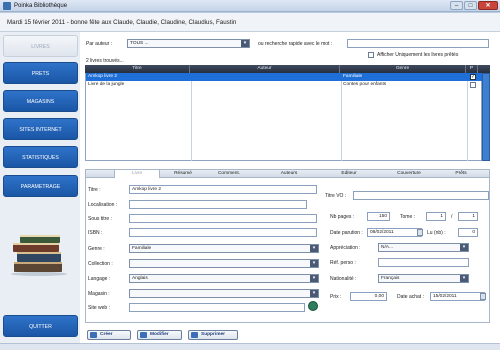 Image resolution: width=500 pixels, height=350 pixels. I want to click on collection-label: Collection :, so click(100, 264).